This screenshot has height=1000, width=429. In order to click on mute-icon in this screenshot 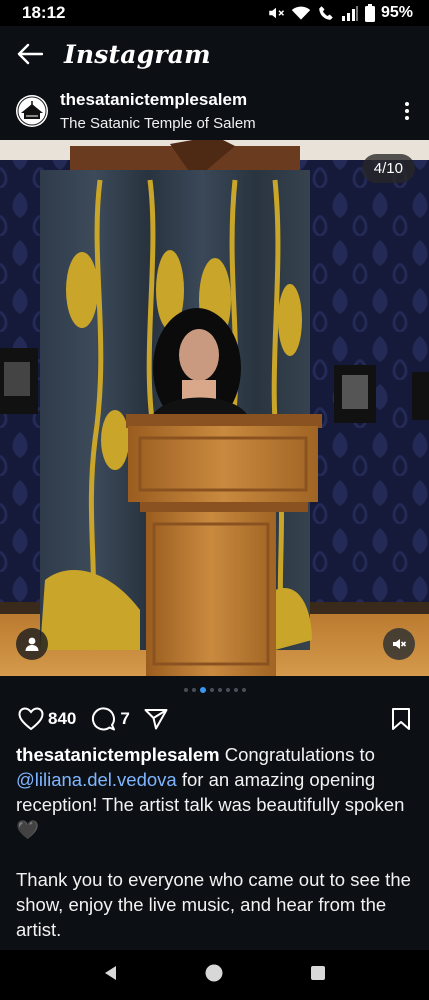, I will do `click(276, 13)`.